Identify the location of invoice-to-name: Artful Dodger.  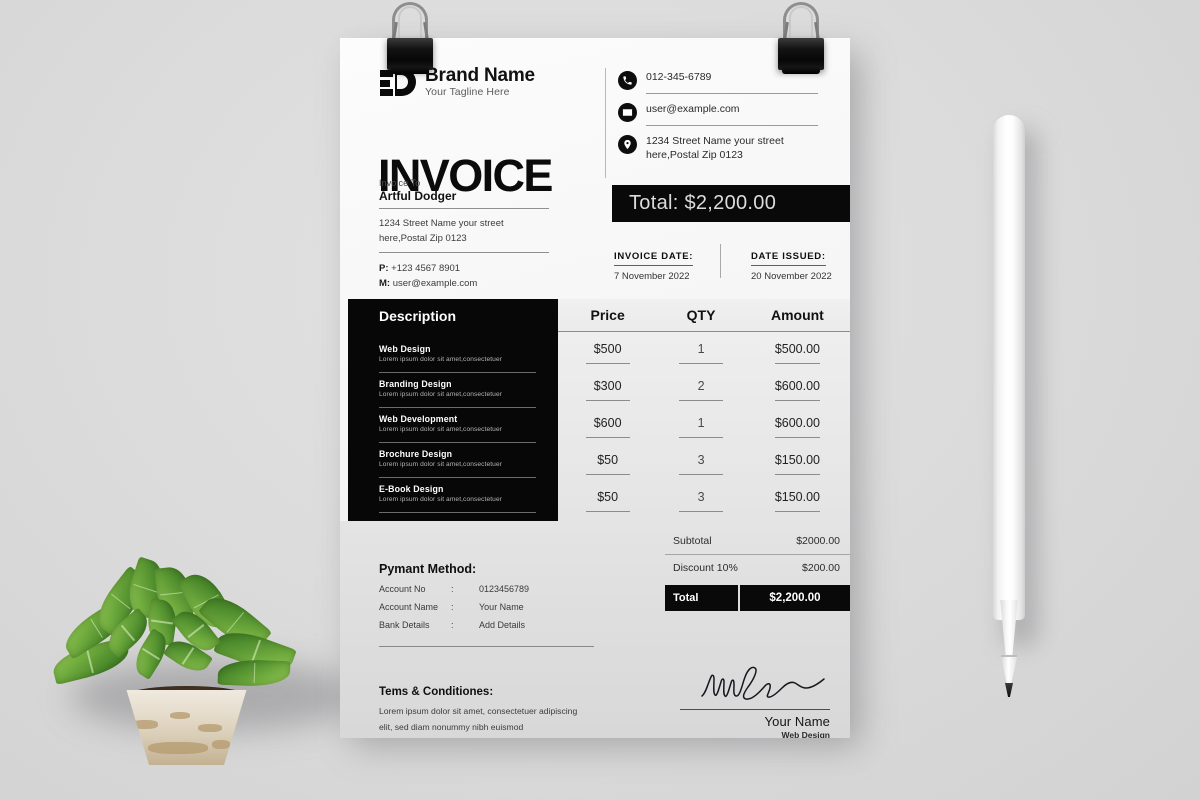
(418, 196).